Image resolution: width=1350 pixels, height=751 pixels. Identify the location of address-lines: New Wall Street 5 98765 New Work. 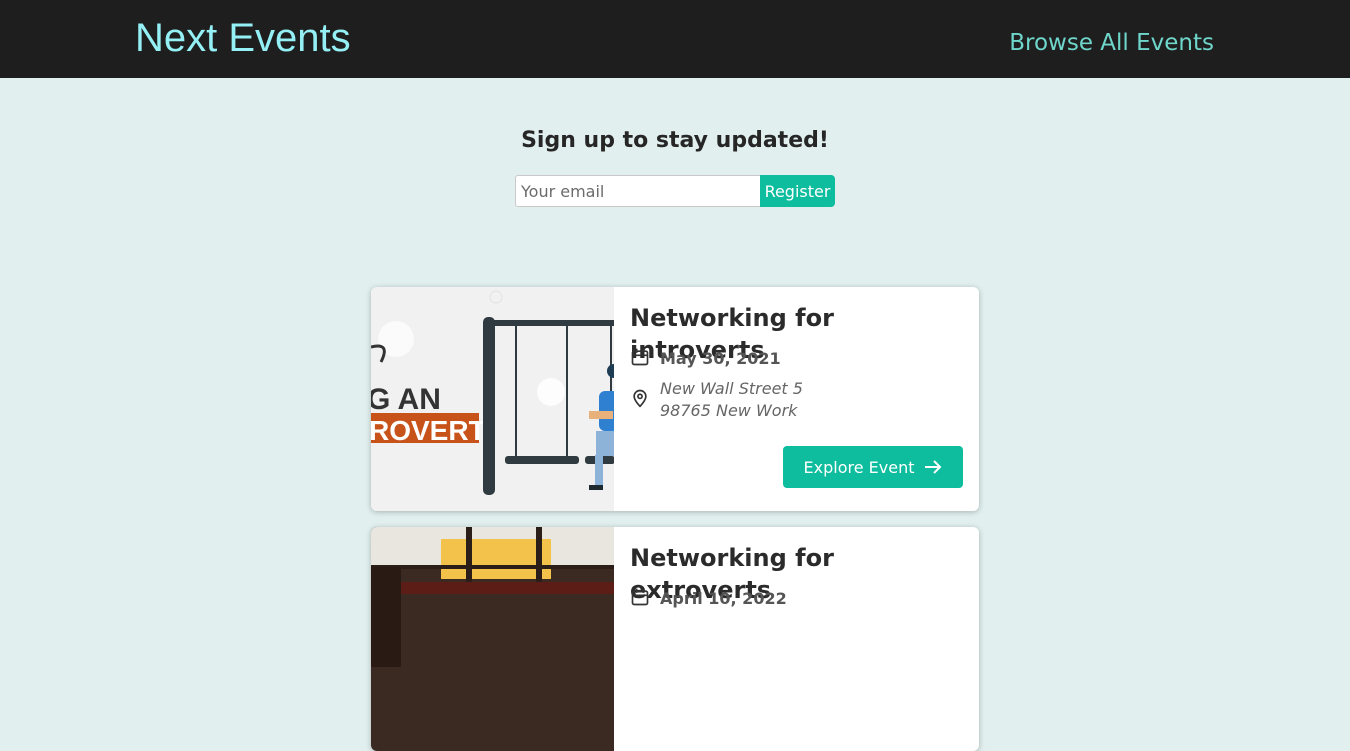
(731, 400).